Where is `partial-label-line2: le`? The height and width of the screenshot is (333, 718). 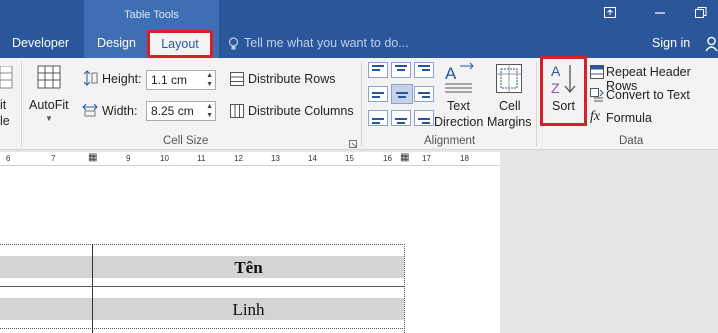 partial-label-line2: le is located at coordinates (5, 121).